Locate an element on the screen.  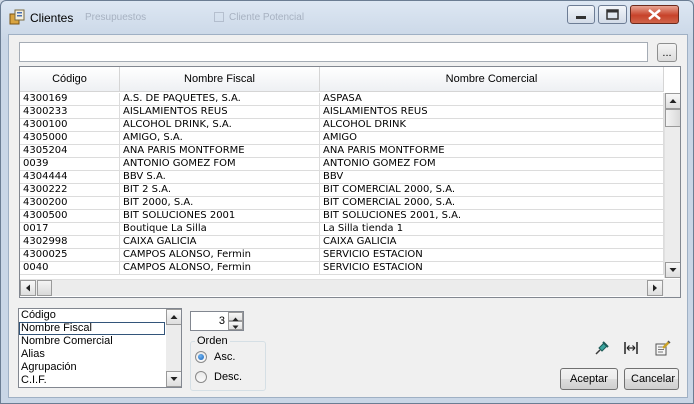
close-icon is located at coordinates (654, 14).